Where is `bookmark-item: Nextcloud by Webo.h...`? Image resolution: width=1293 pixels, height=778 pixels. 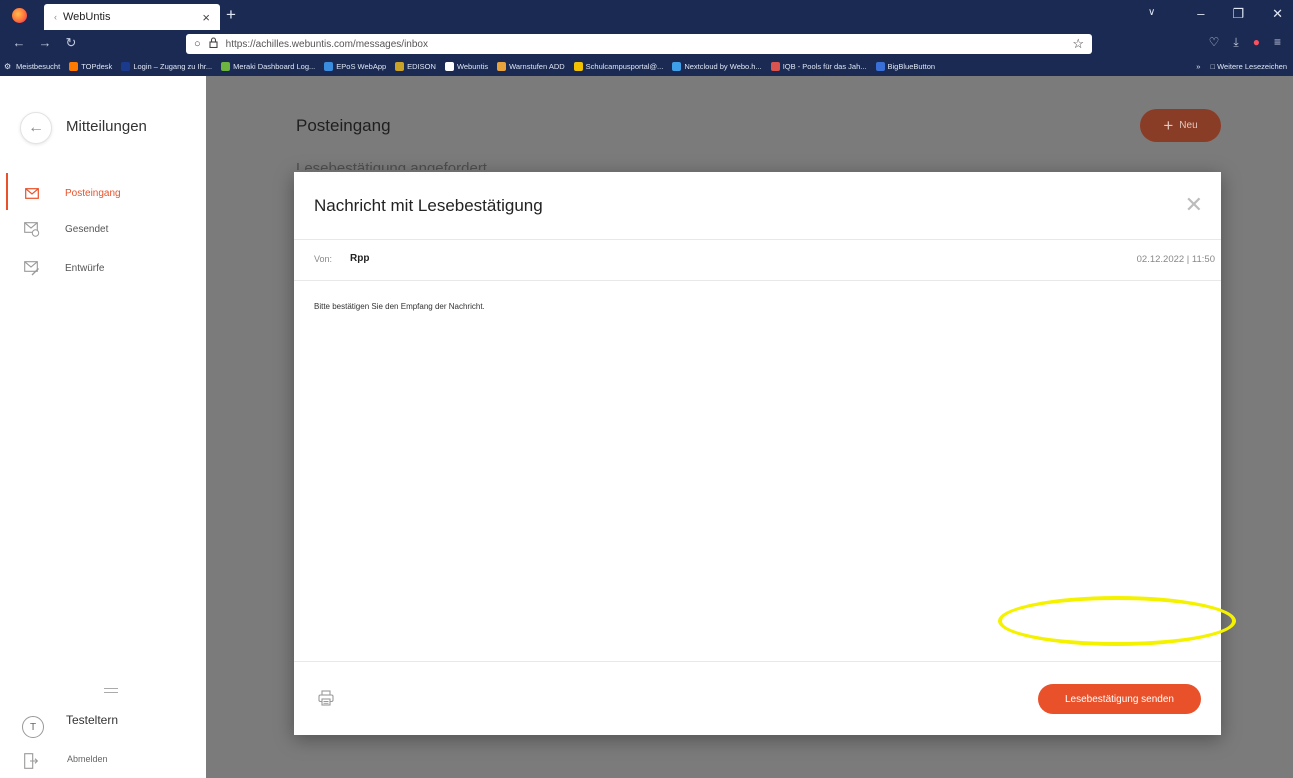
bookmark-item: Nextcloud by Webo.h... is located at coordinates (717, 66).